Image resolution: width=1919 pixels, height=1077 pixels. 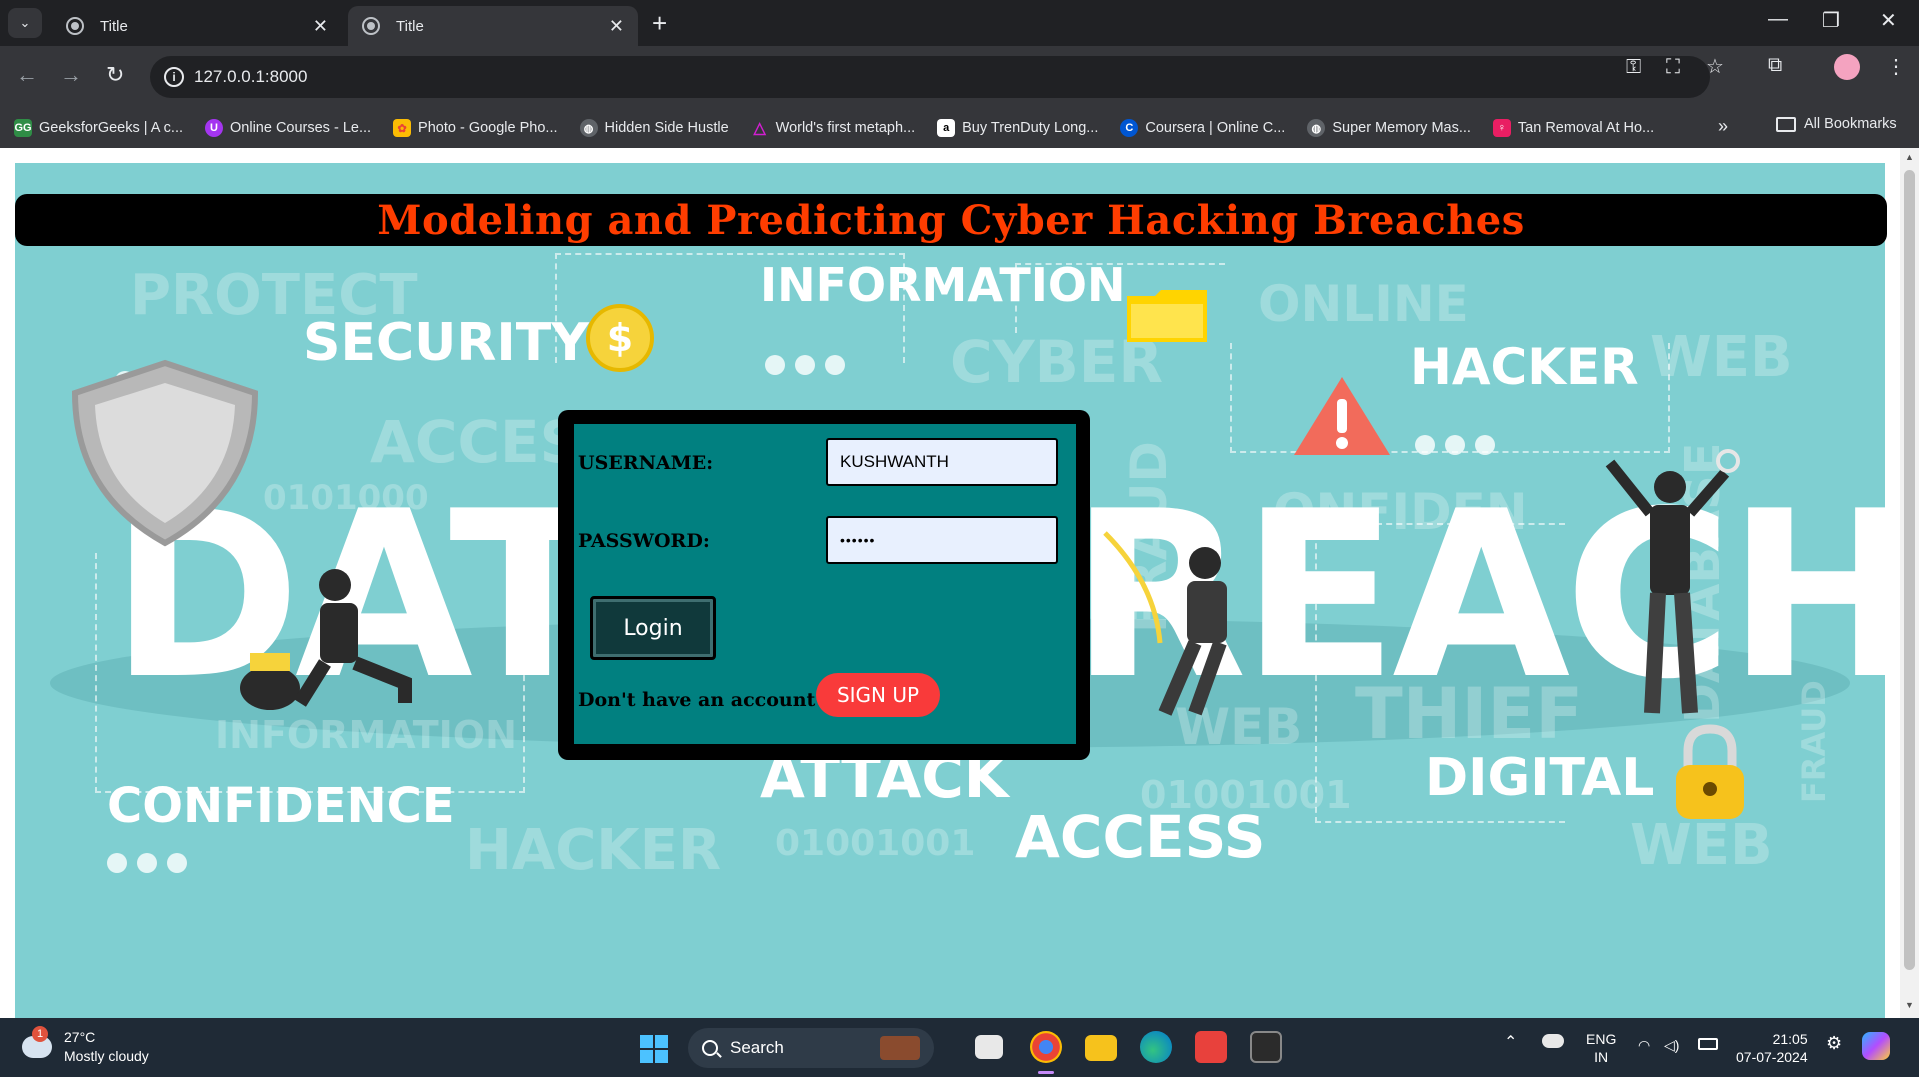 I want to click on weather-temp: 27°C, so click(x=80, y=1037).